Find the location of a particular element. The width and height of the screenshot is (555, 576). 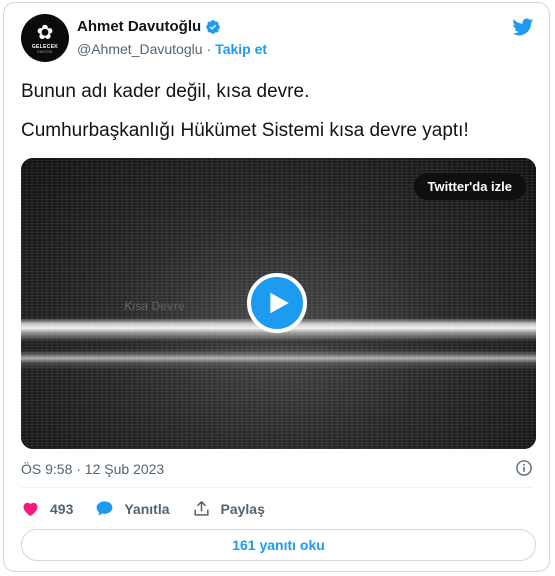

avatar: ✿ GELECEK PARTİSİ is located at coordinates (45, 38).